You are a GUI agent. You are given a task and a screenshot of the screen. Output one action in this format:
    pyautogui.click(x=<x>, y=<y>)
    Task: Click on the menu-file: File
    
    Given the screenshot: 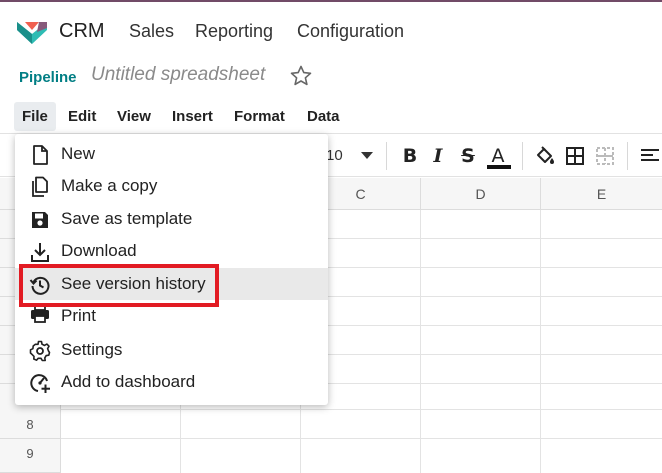 What is the action you would take?
    pyautogui.click(x=35, y=116)
    